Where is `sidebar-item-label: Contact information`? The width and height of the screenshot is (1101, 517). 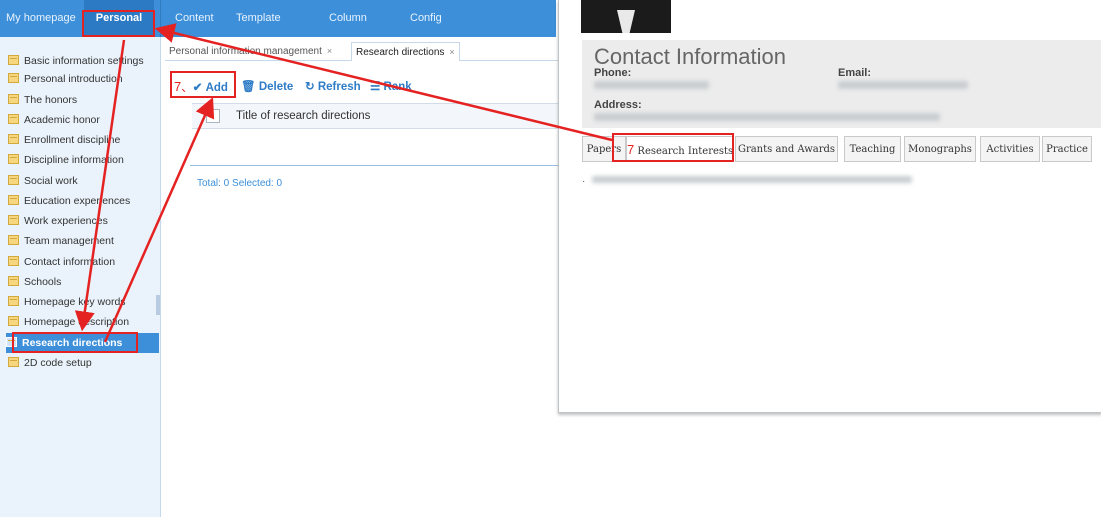
sidebar-item-label: Contact information is located at coordinates (70, 262).